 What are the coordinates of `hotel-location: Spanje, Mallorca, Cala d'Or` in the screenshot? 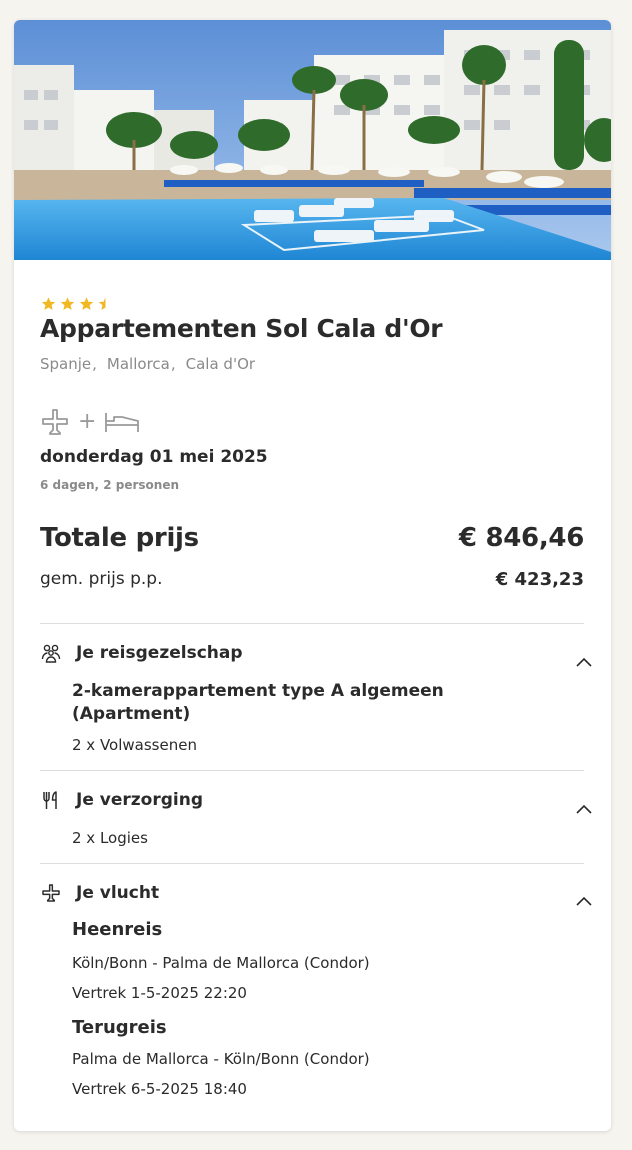 It's located at (148, 364).